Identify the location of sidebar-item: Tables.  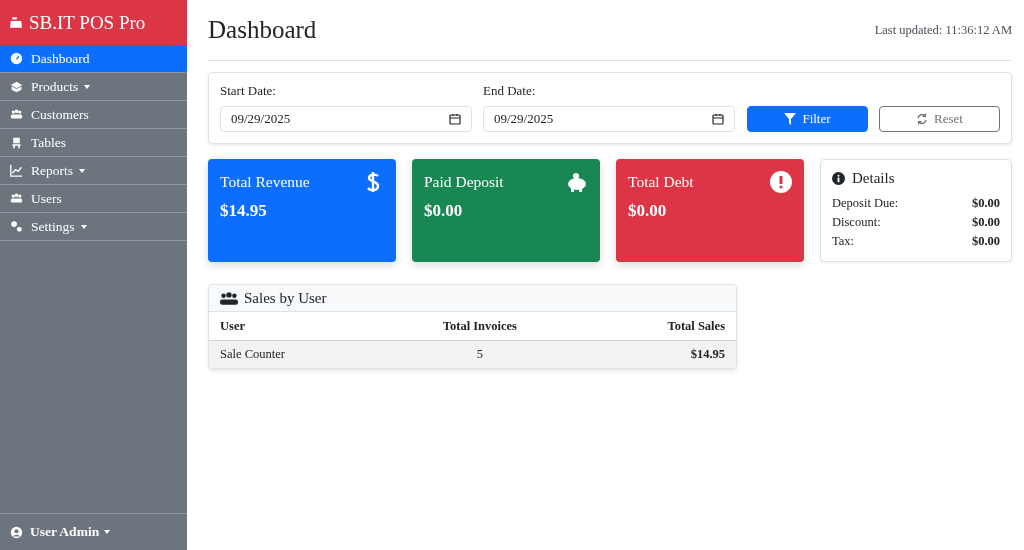
(93, 143).